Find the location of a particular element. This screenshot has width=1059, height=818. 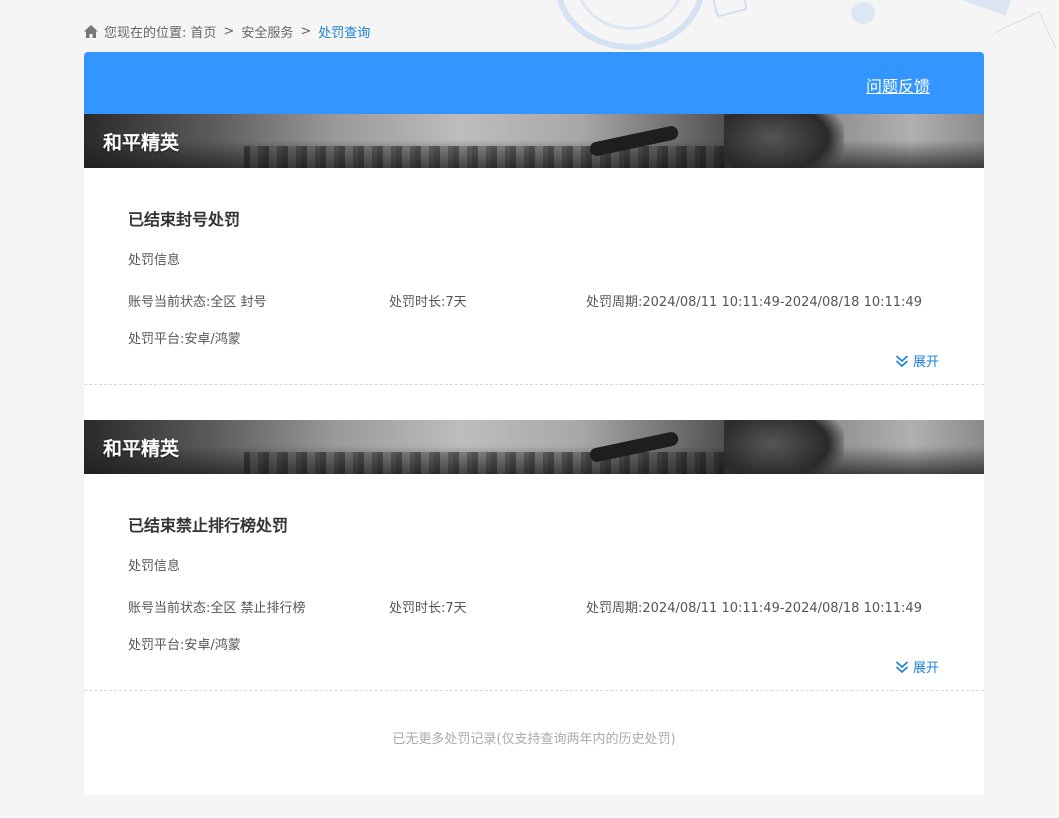

header-bar: 问题反馈 is located at coordinates (534, 83).